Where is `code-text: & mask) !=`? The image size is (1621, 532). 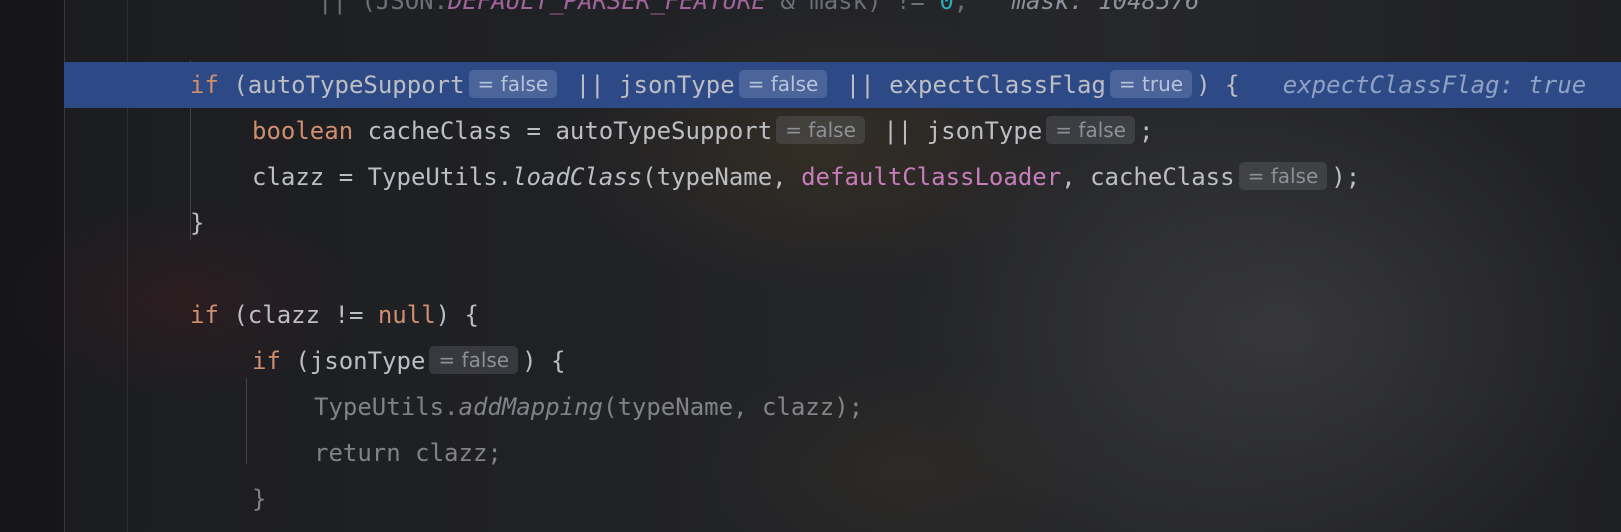
code-text: & mask) != is located at coordinates (852, 7).